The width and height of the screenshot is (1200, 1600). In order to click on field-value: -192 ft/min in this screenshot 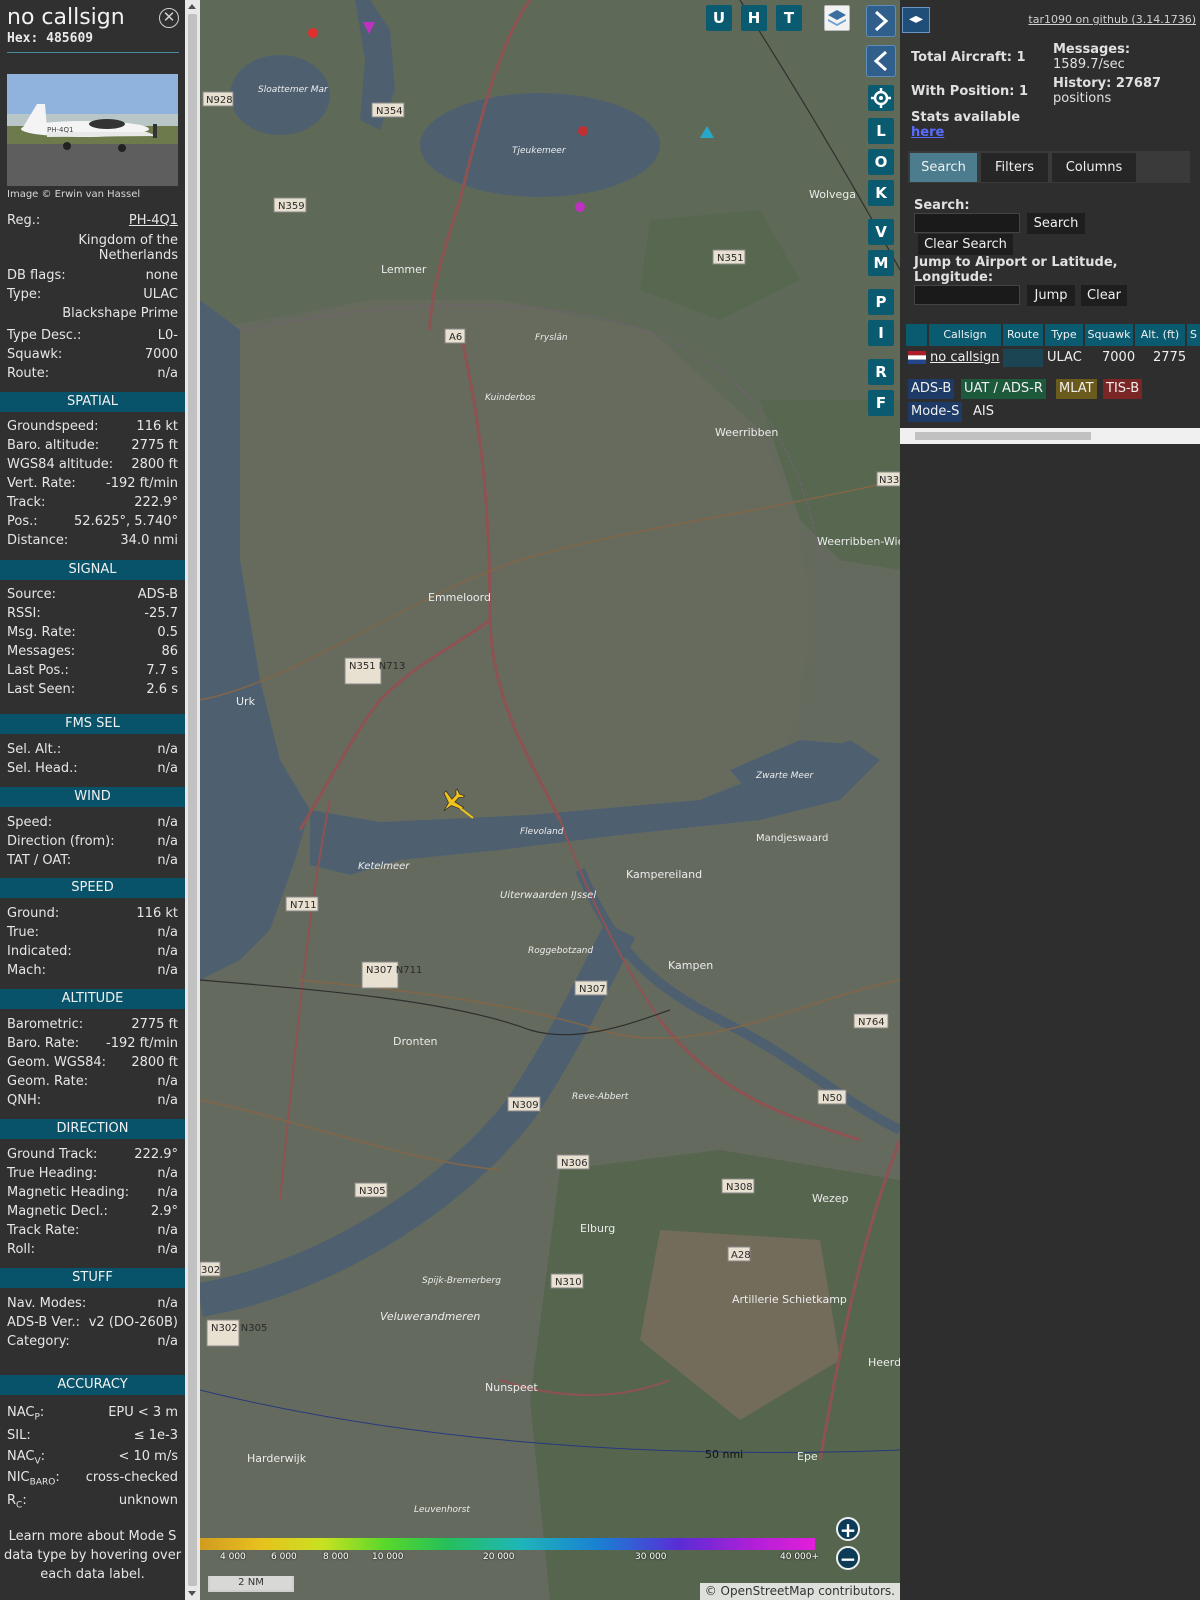, I will do `click(142, 1043)`.